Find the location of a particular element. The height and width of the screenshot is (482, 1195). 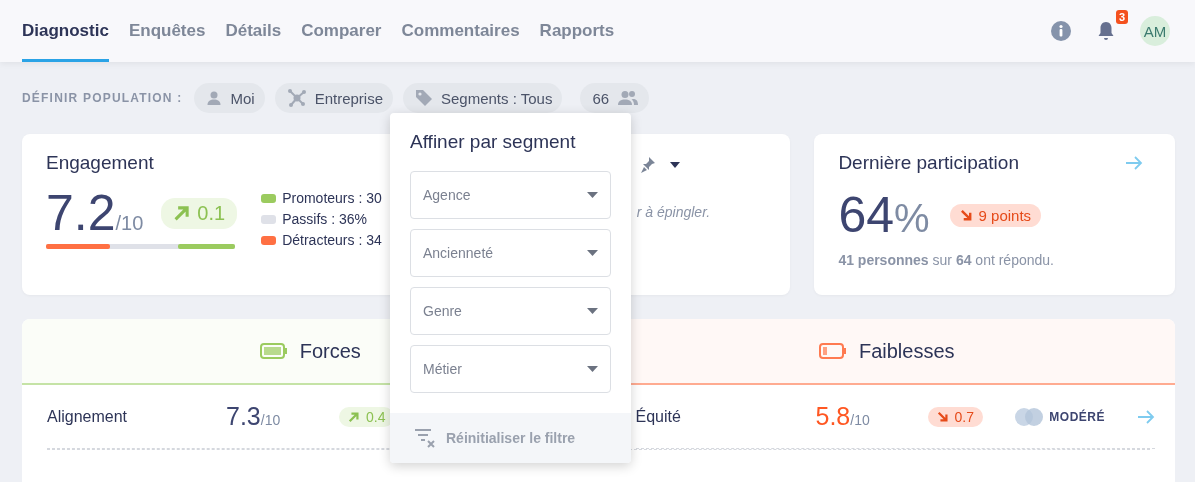

panel-title: Forces is located at coordinates (330, 351).